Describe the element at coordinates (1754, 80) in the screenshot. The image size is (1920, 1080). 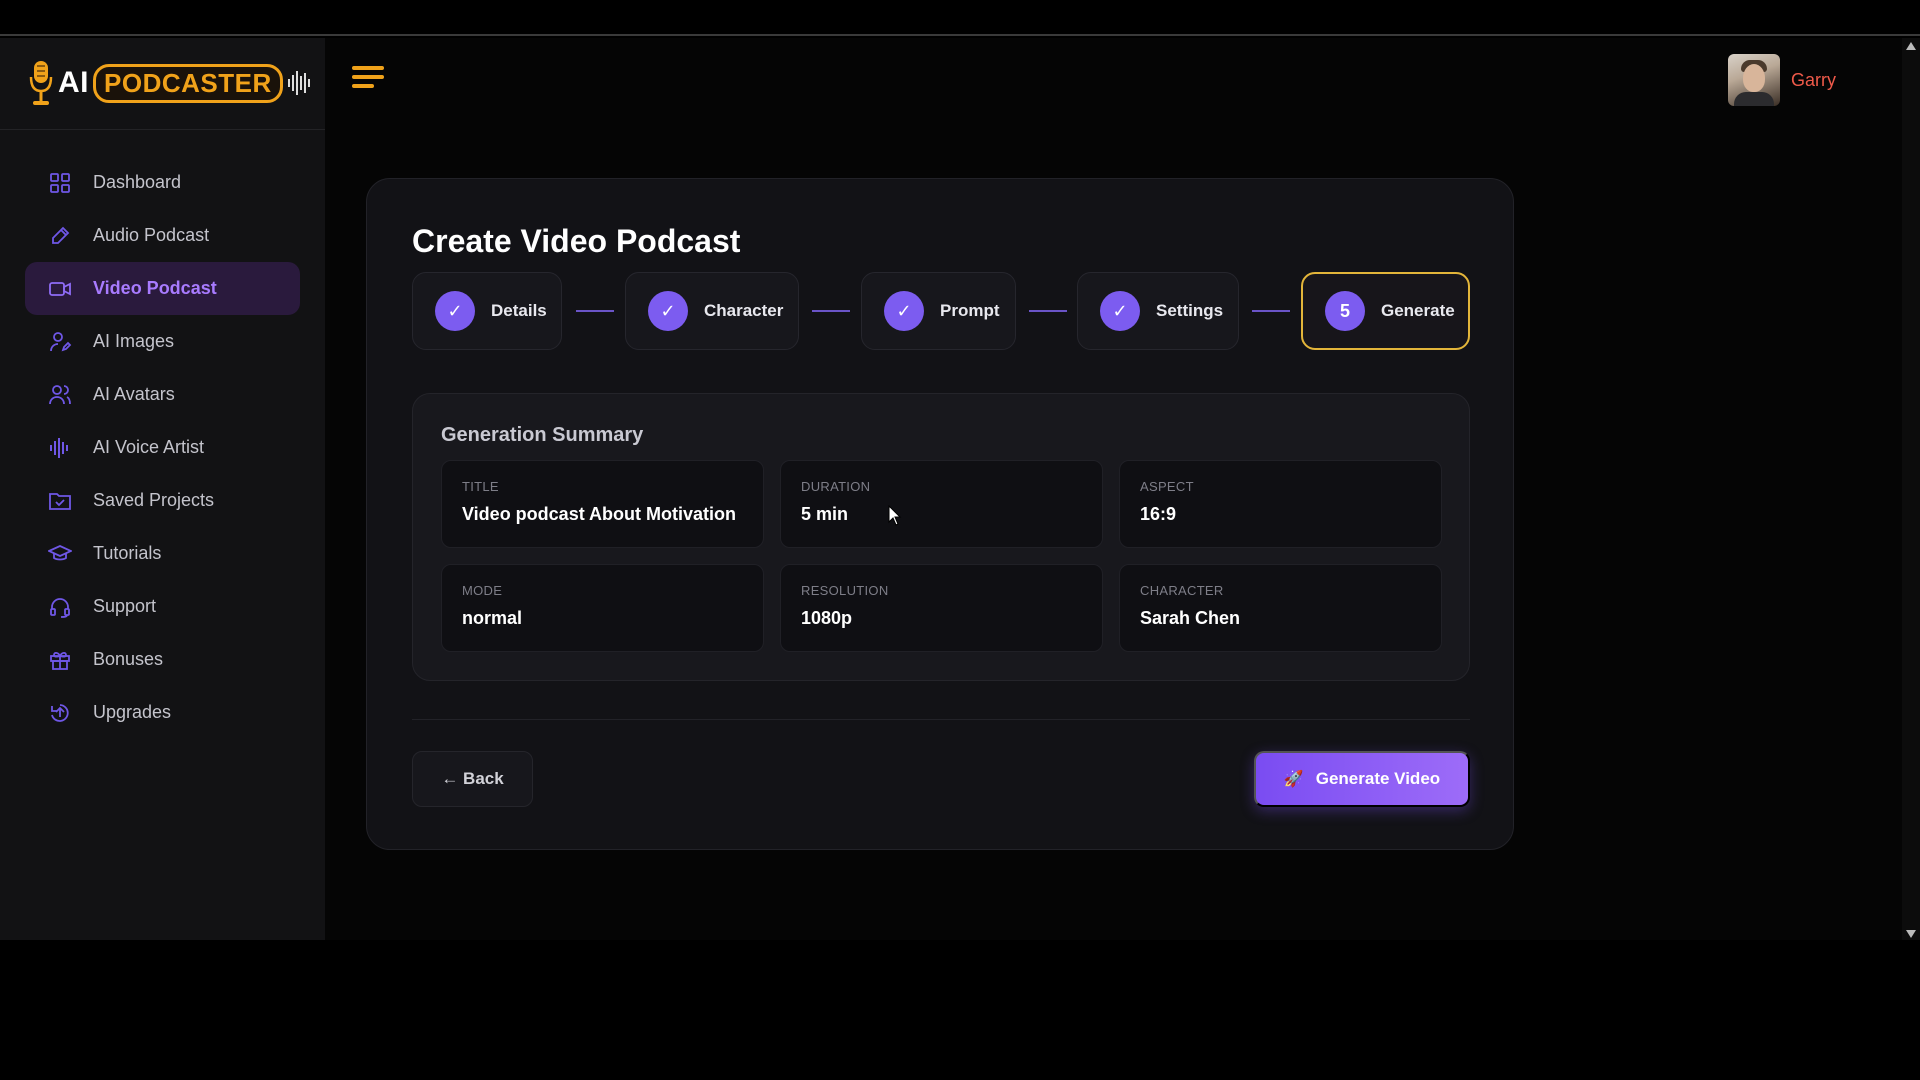
I see `avatar` at that location.